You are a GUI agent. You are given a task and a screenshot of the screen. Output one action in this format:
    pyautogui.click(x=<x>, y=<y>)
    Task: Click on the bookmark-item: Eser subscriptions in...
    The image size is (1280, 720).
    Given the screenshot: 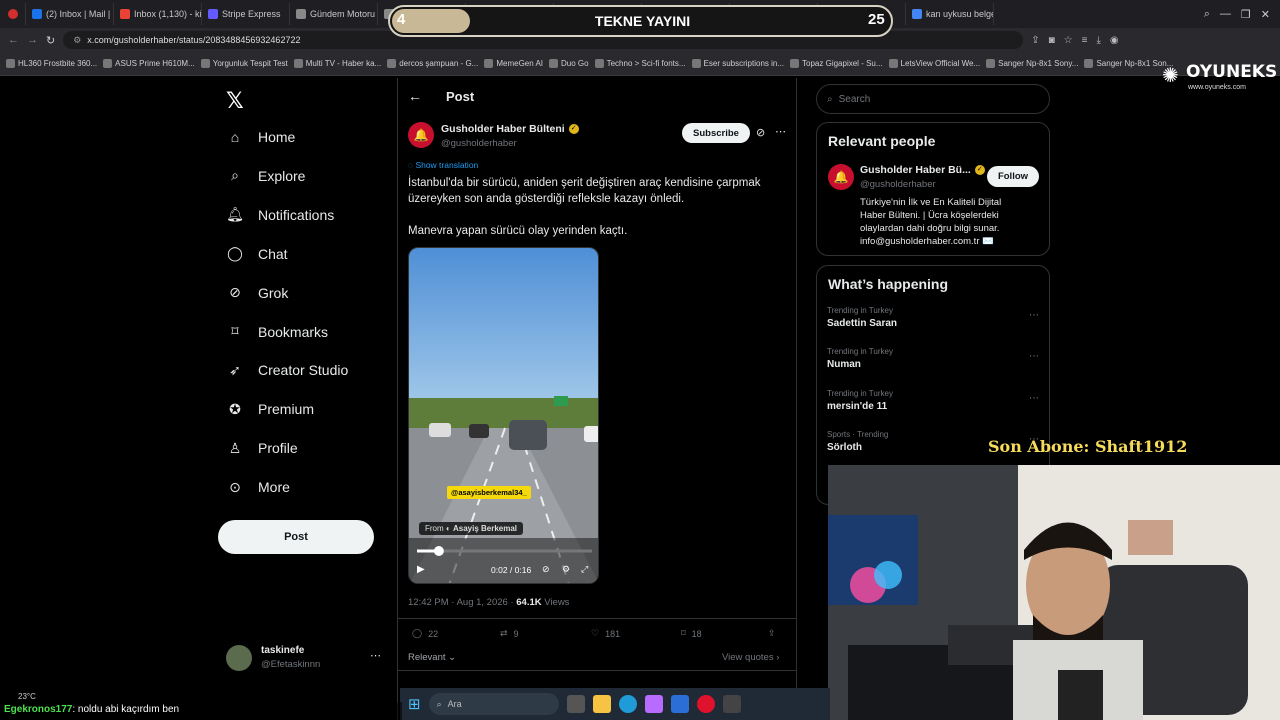 What is the action you would take?
    pyautogui.click(x=737, y=63)
    